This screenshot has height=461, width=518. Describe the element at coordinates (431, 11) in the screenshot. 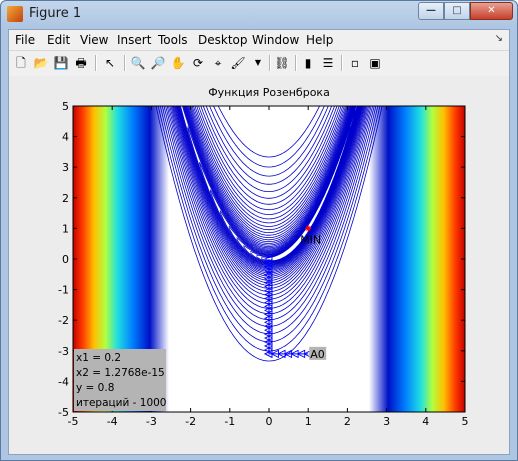

I see `minimize-button: —` at that location.